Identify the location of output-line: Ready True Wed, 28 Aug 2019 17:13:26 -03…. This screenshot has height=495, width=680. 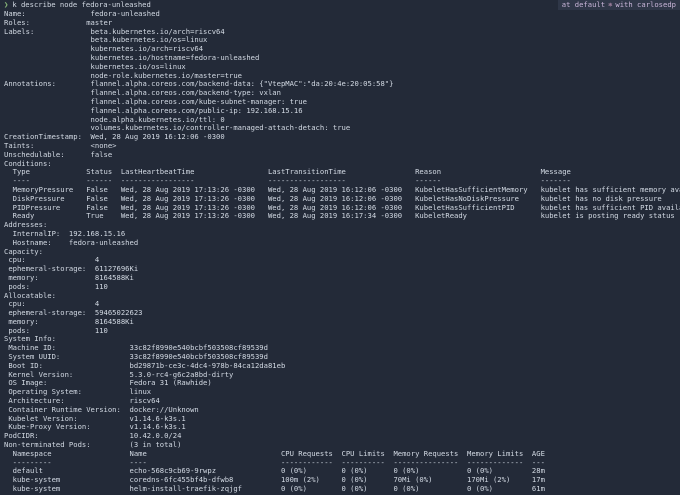
(339, 216).